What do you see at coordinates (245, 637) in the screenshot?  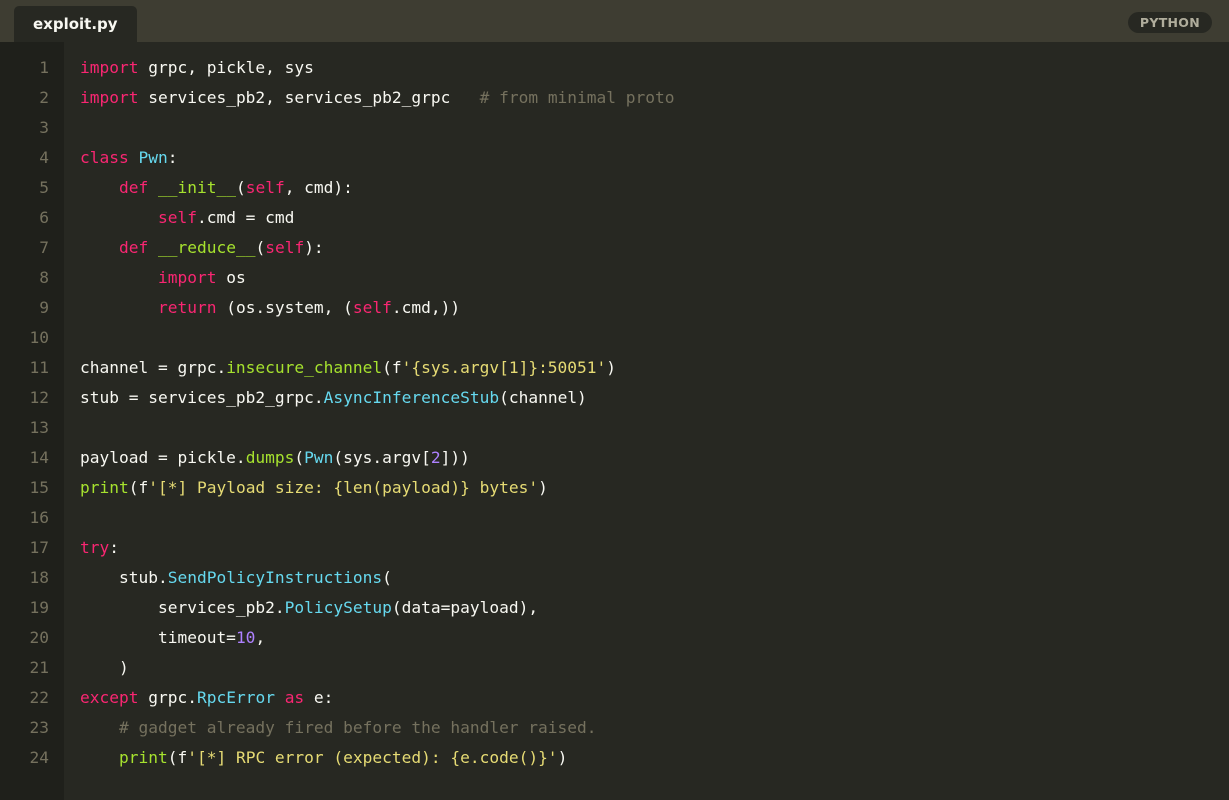 I see `code-token-number: 10` at bounding box center [245, 637].